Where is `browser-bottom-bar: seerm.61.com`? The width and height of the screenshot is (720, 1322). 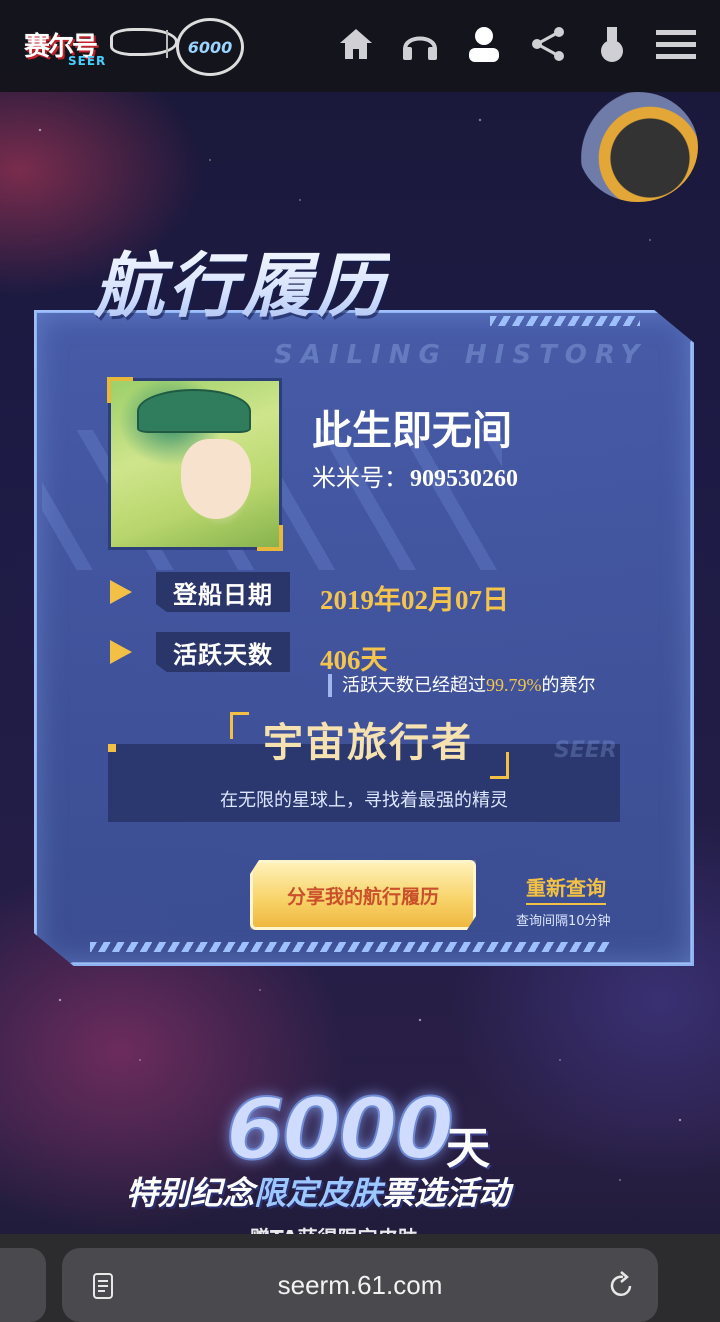 browser-bottom-bar: seerm.61.com is located at coordinates (360, 1278).